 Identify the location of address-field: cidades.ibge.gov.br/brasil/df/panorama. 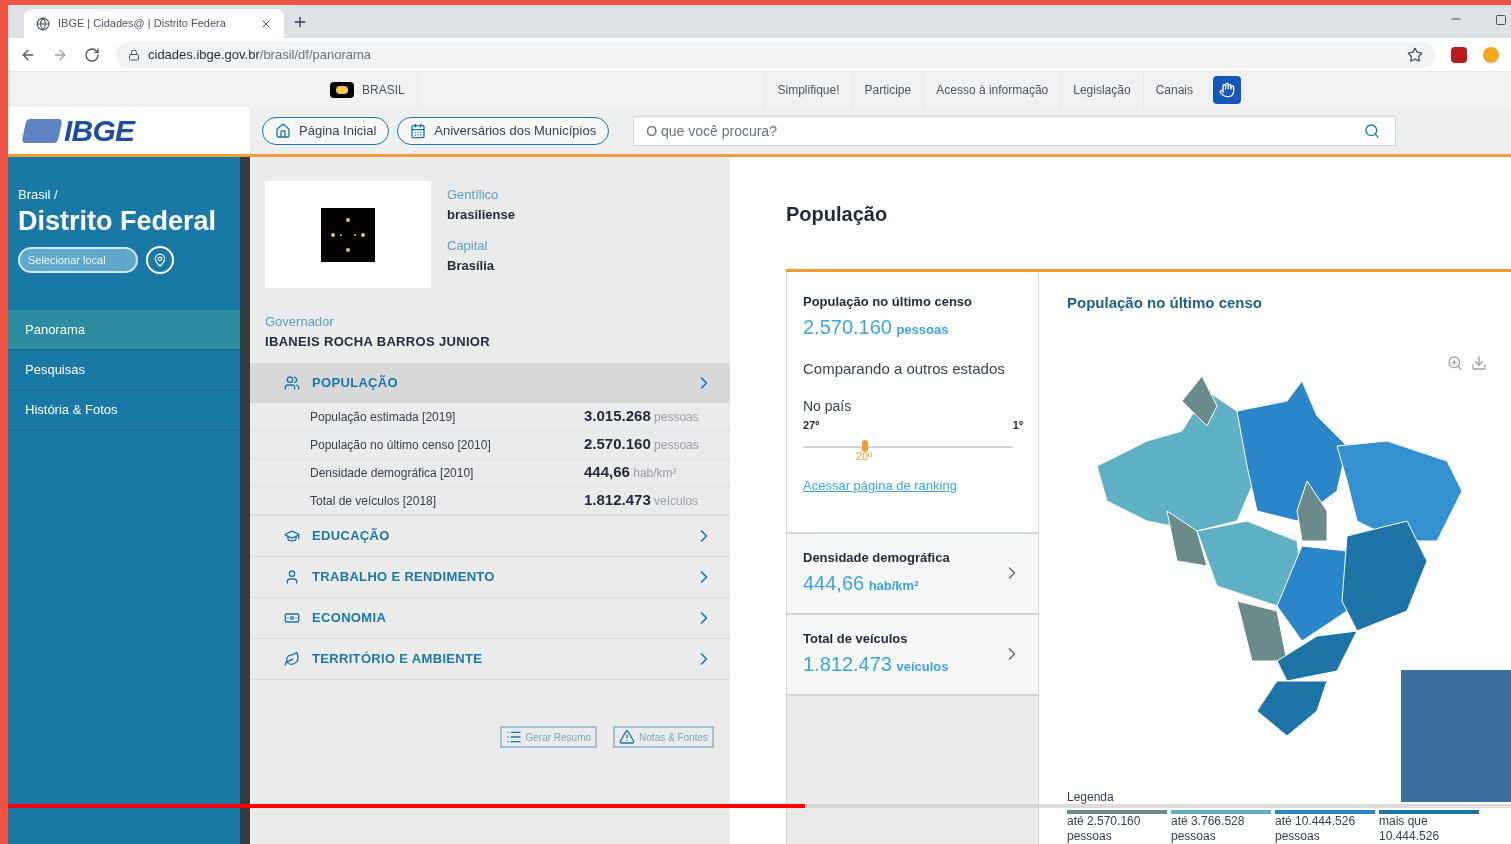
(775, 54).